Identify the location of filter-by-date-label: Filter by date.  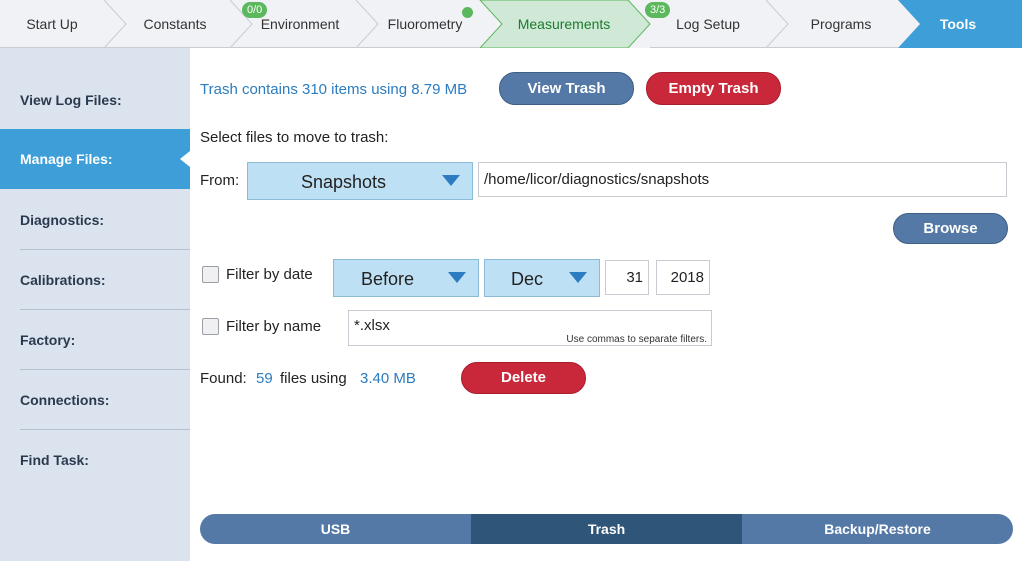
(269, 274).